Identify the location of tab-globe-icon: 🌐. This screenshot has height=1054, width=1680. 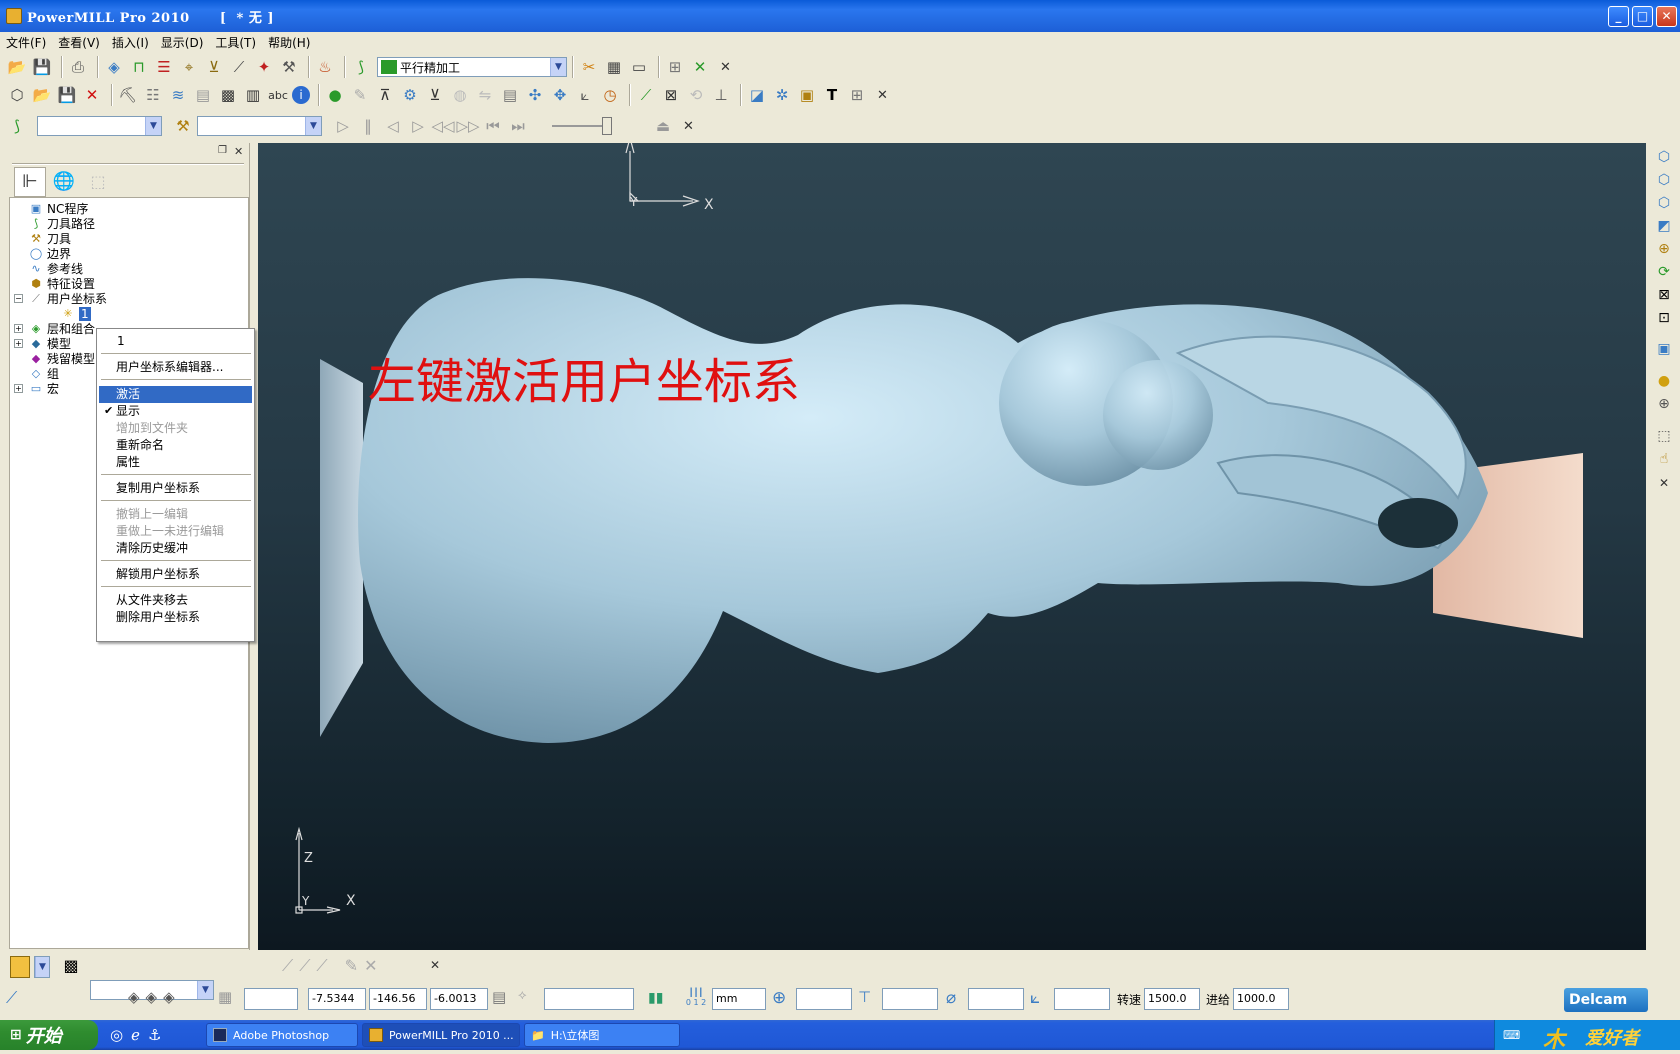
(64, 183).